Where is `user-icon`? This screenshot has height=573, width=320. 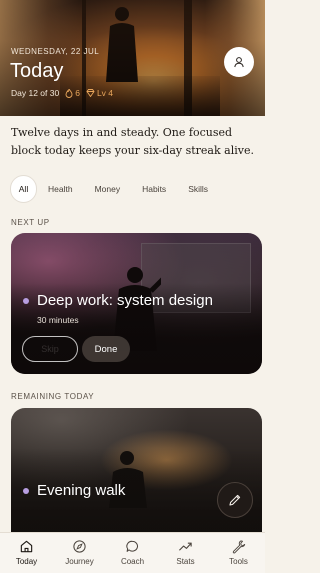
user-icon is located at coordinates (239, 62).